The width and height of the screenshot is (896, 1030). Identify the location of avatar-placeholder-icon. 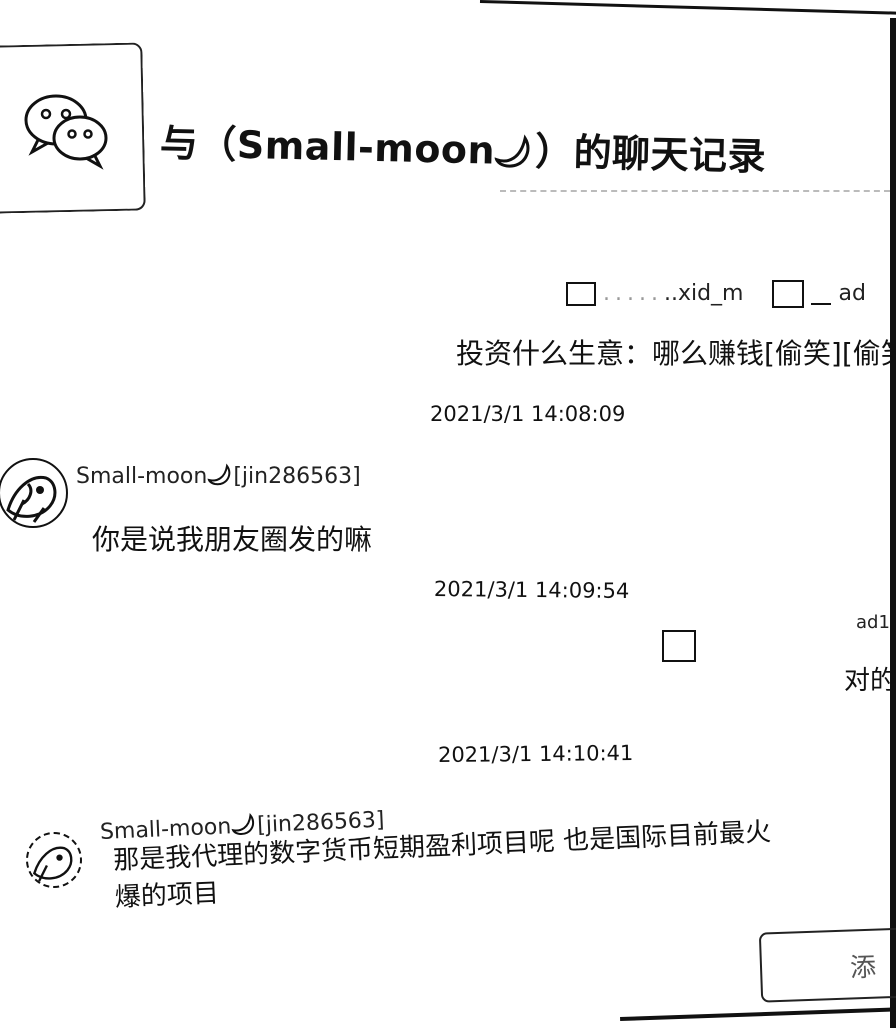
(679, 646).